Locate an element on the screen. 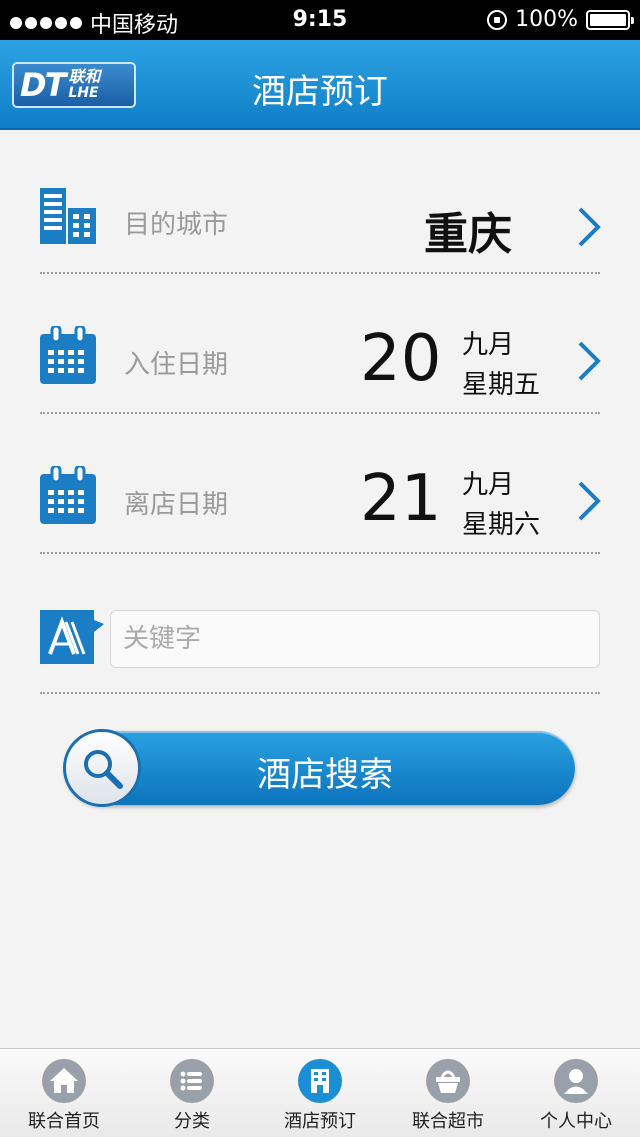  hotel-search-button: 酒店搜索 is located at coordinates (319, 768).